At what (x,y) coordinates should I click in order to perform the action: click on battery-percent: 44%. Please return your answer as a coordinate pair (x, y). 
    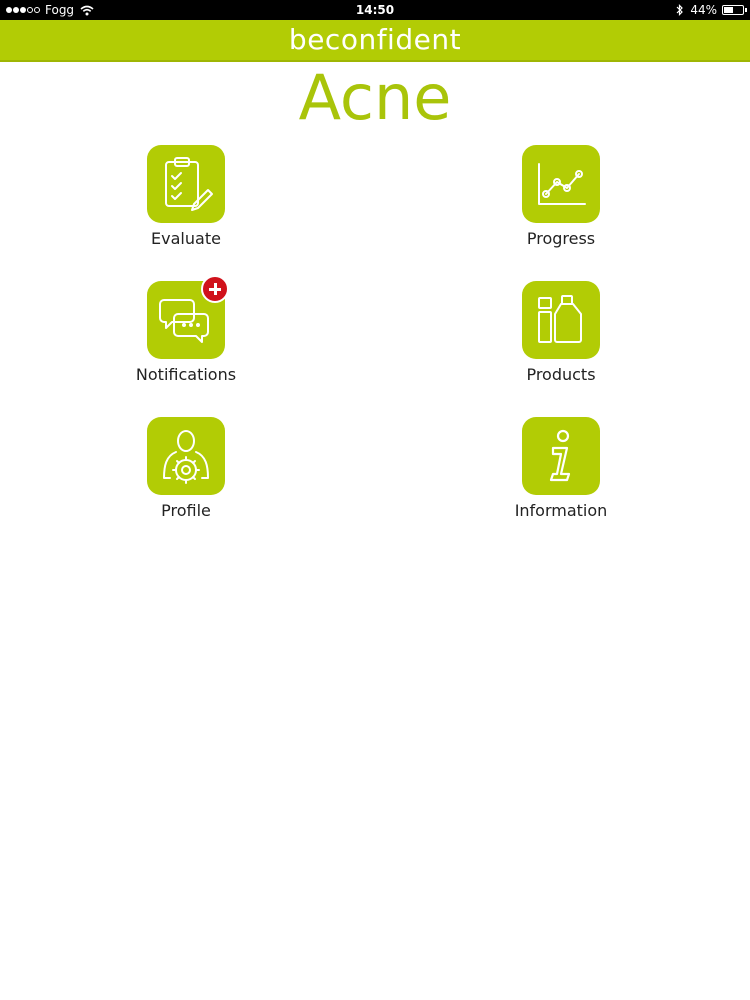
    Looking at the image, I should click on (703, 10).